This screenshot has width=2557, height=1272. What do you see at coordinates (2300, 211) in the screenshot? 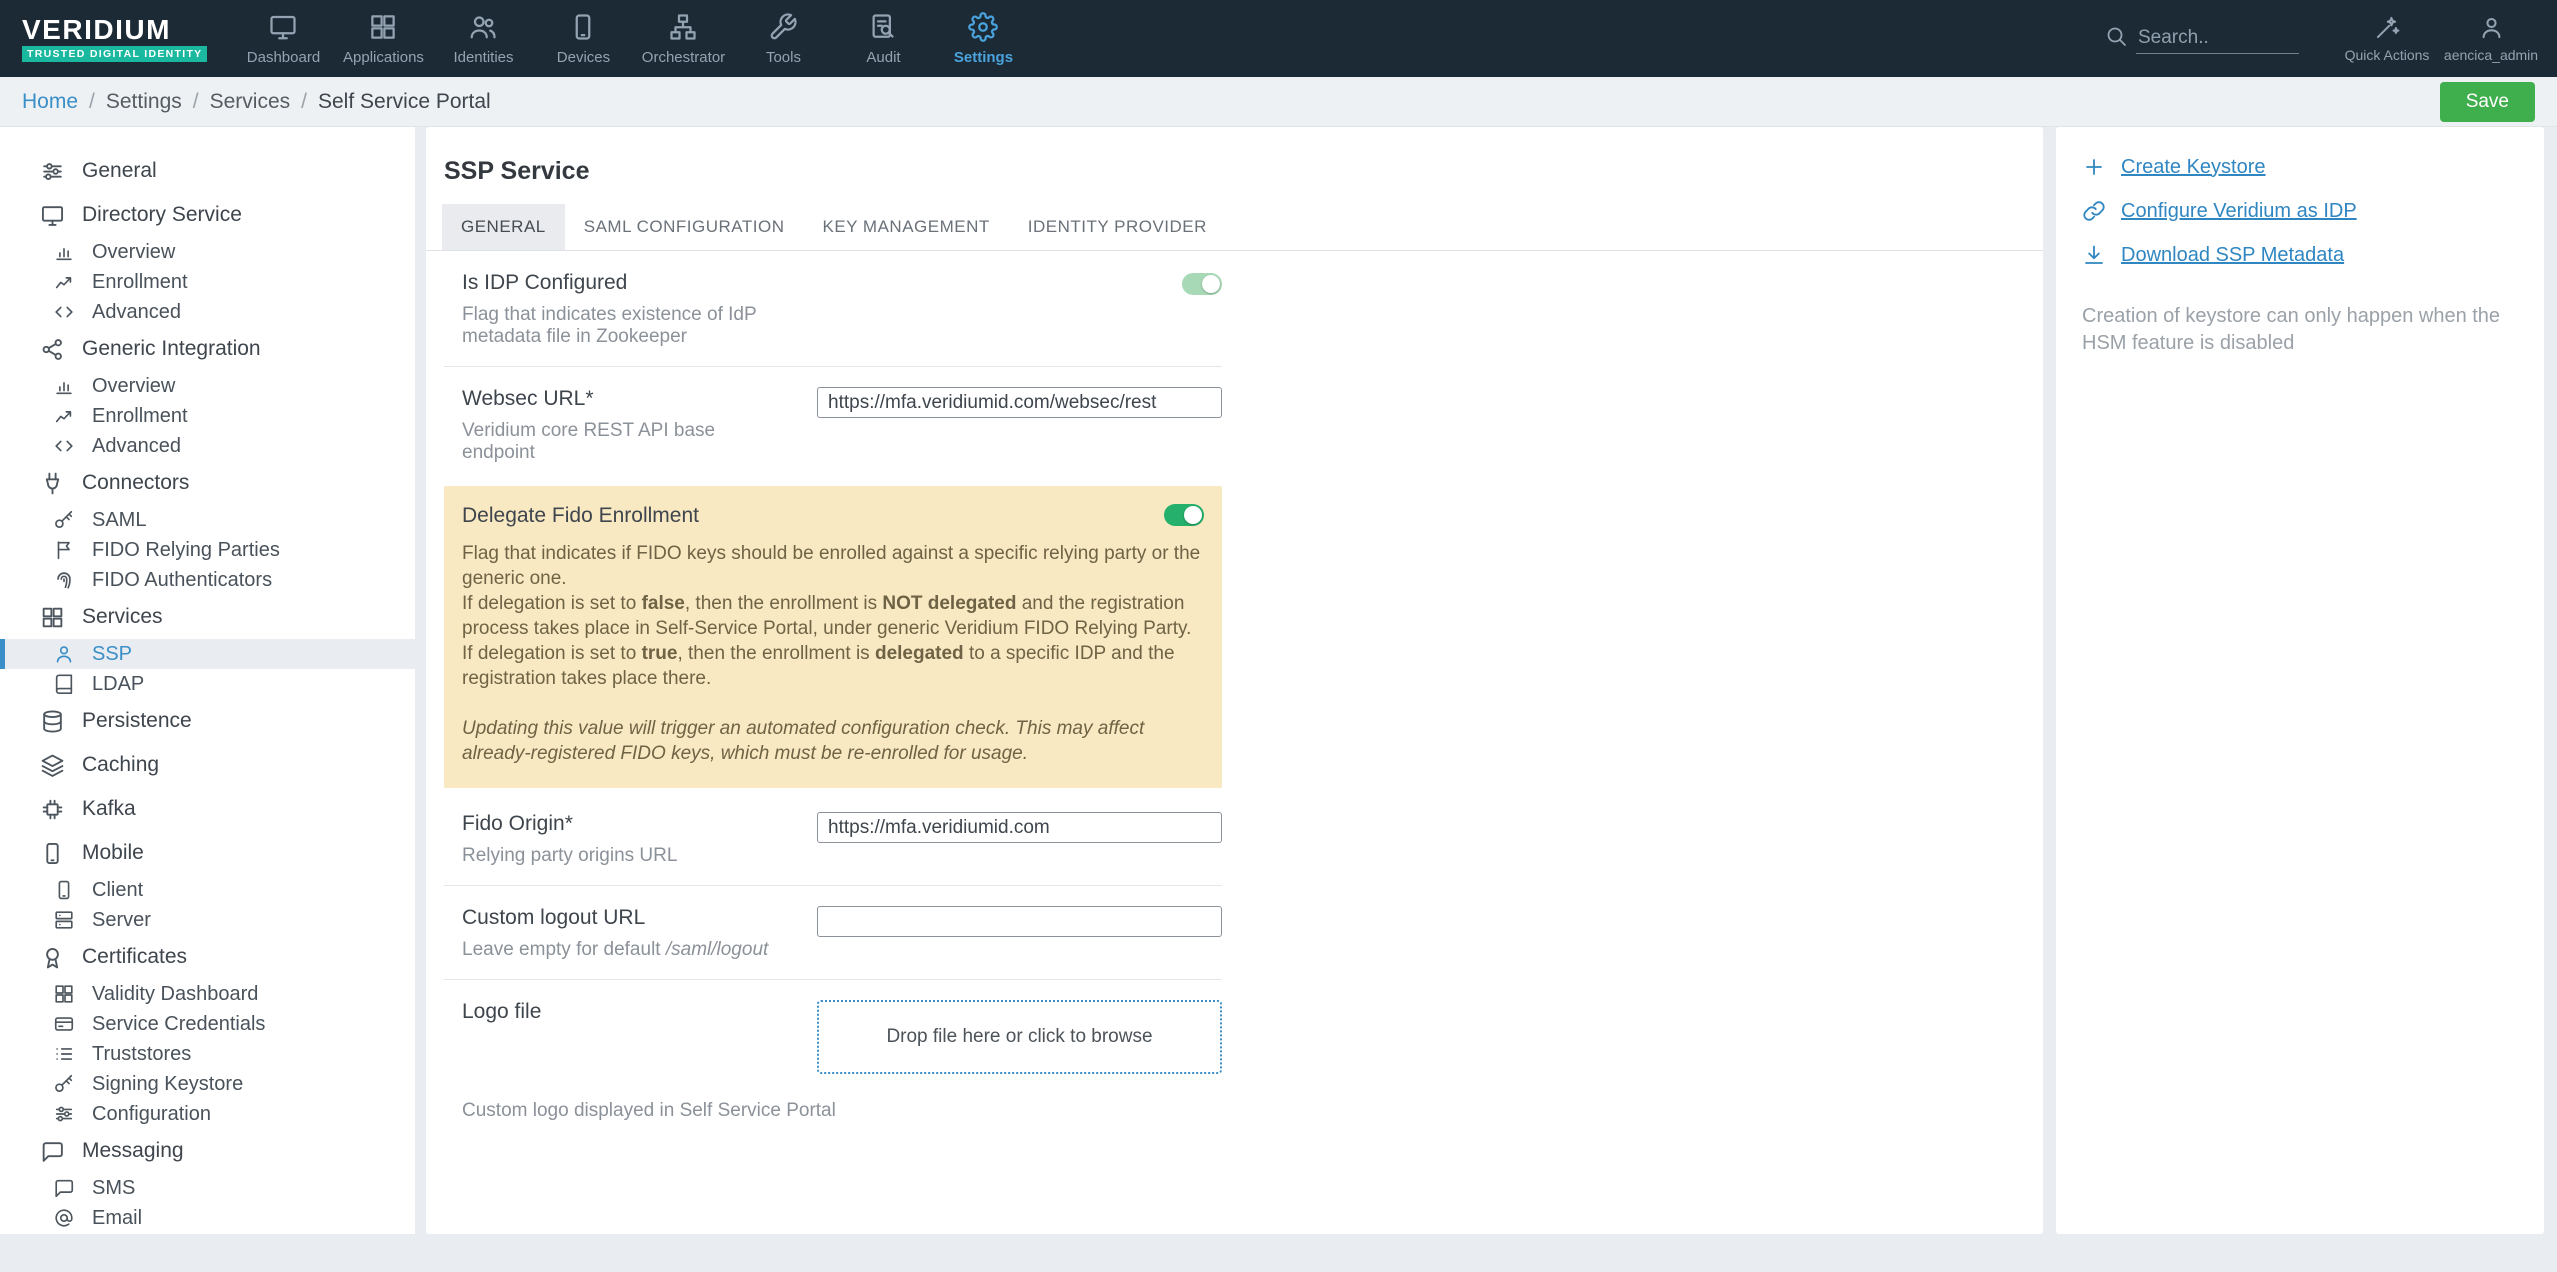
I see `configure-veridium-as-idp-link: Configure Veridium as IDP` at bounding box center [2300, 211].